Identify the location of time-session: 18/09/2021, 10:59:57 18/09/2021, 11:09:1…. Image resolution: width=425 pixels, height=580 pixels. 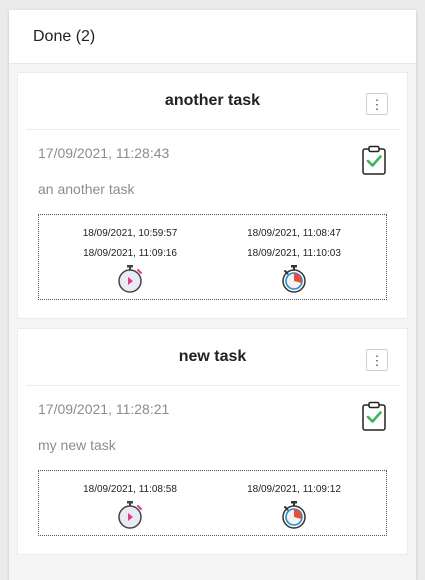
(130, 259).